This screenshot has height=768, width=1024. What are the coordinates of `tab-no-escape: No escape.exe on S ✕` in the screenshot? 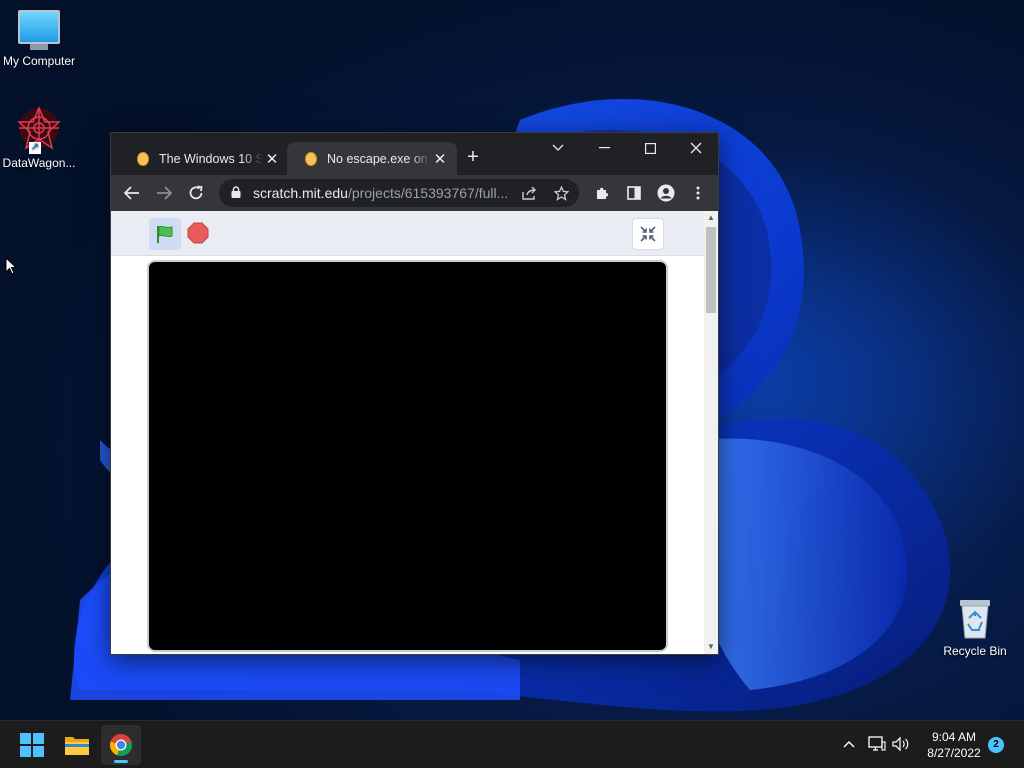 It's located at (372, 158).